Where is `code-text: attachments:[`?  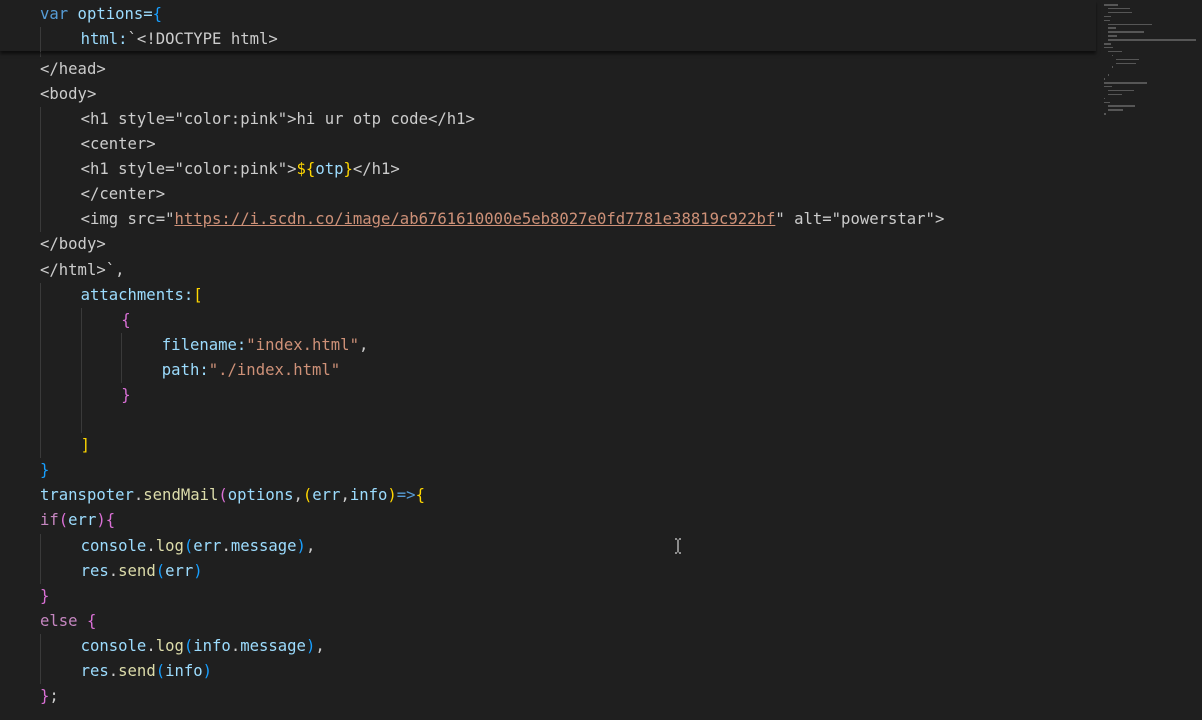 code-text: attachments:[ is located at coordinates (142, 295).